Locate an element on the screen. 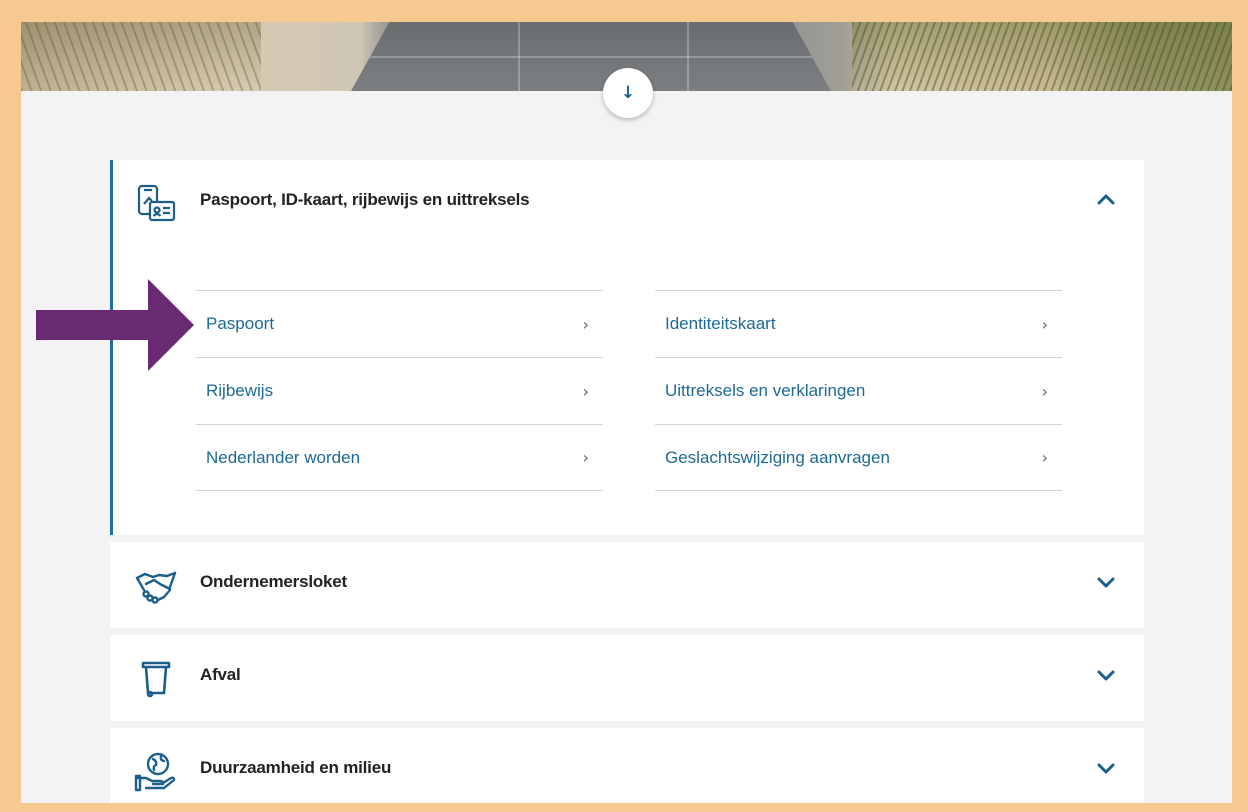 This screenshot has height=812, width=1248. link-label: Geslachtswijziging aanvragen is located at coordinates (777, 457).